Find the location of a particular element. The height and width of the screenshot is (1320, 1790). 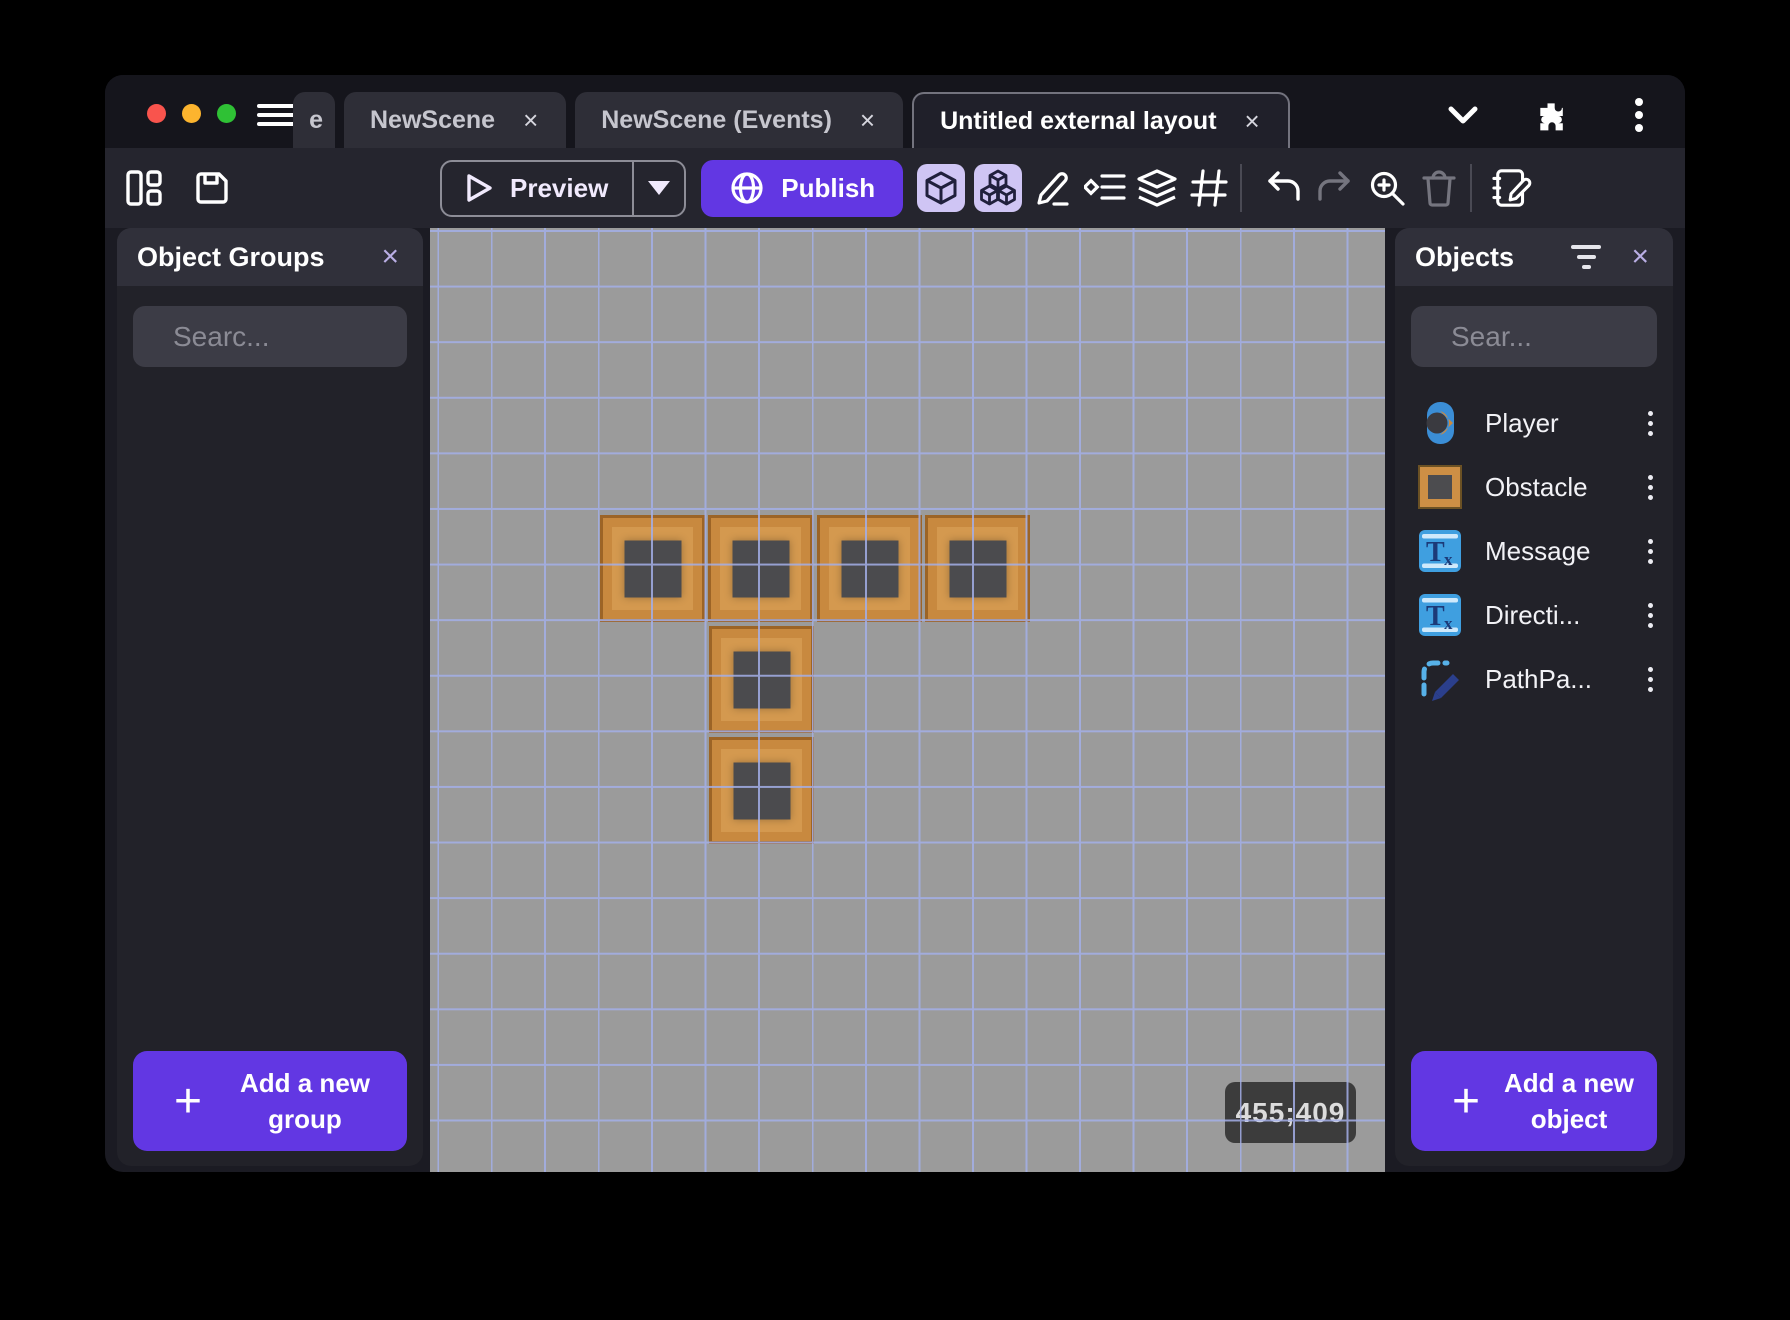

save-icon is located at coordinates (212, 188).